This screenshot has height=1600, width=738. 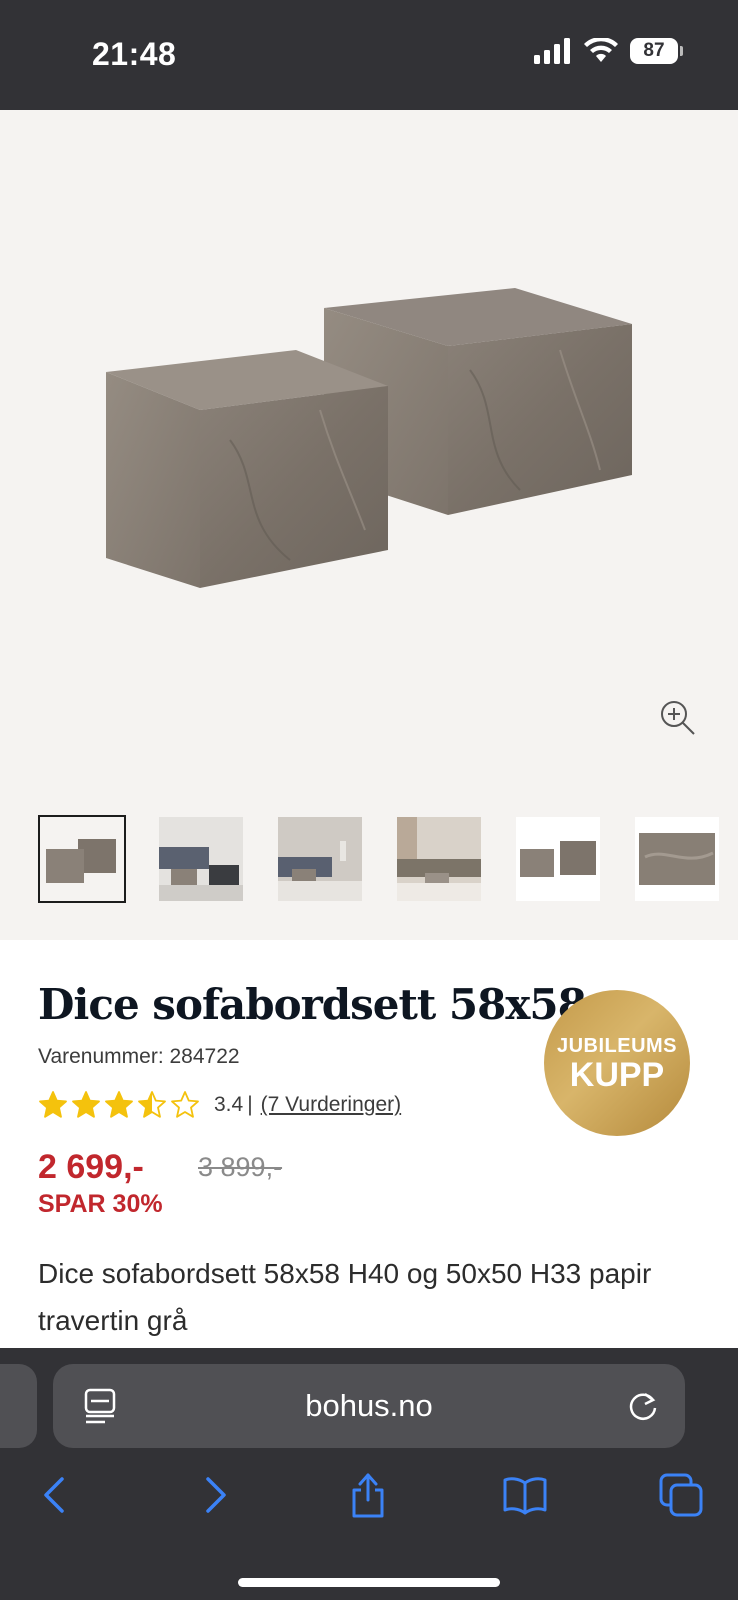 I want to click on back-icon, so click(x=54, y=1495).